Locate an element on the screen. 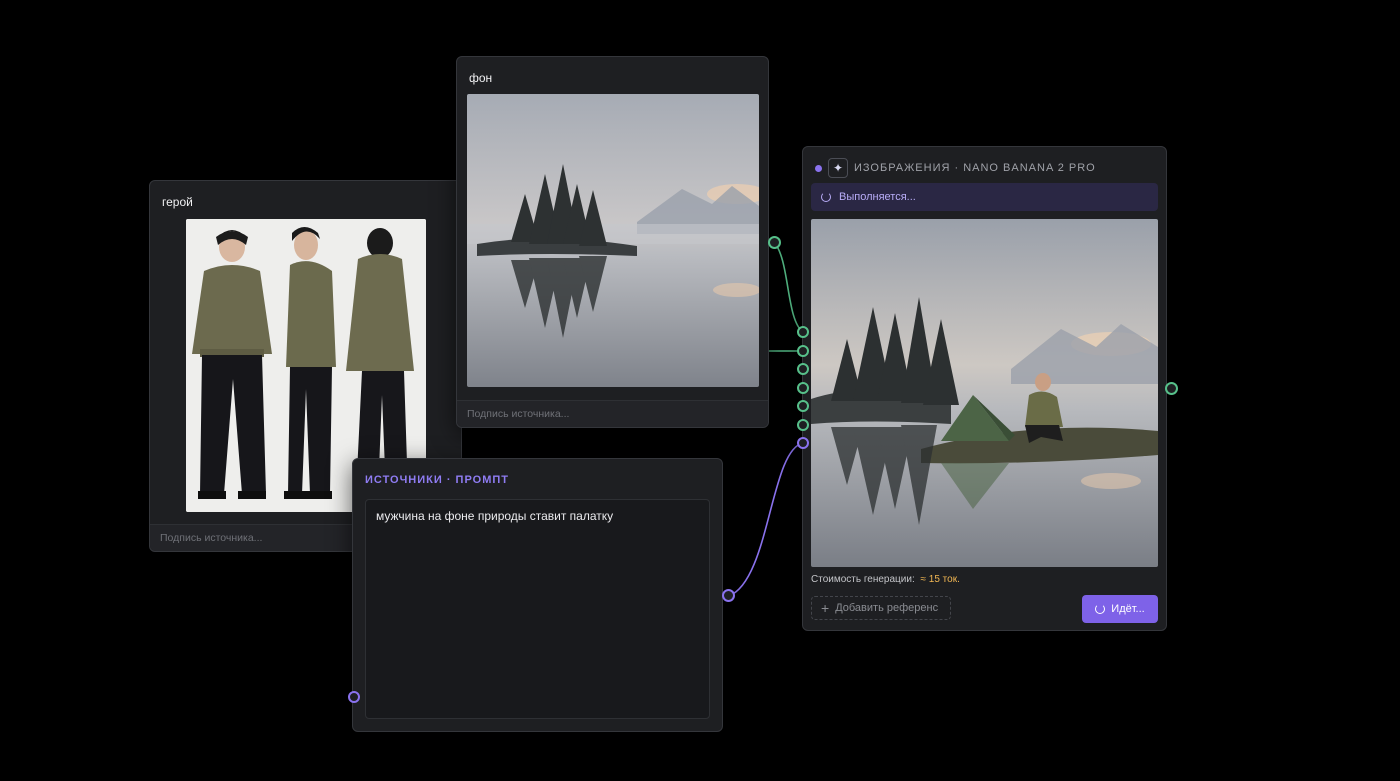 The image size is (1400, 781). prompt-textarea: мужчина на фоне природы ставит палатку is located at coordinates (537, 609).